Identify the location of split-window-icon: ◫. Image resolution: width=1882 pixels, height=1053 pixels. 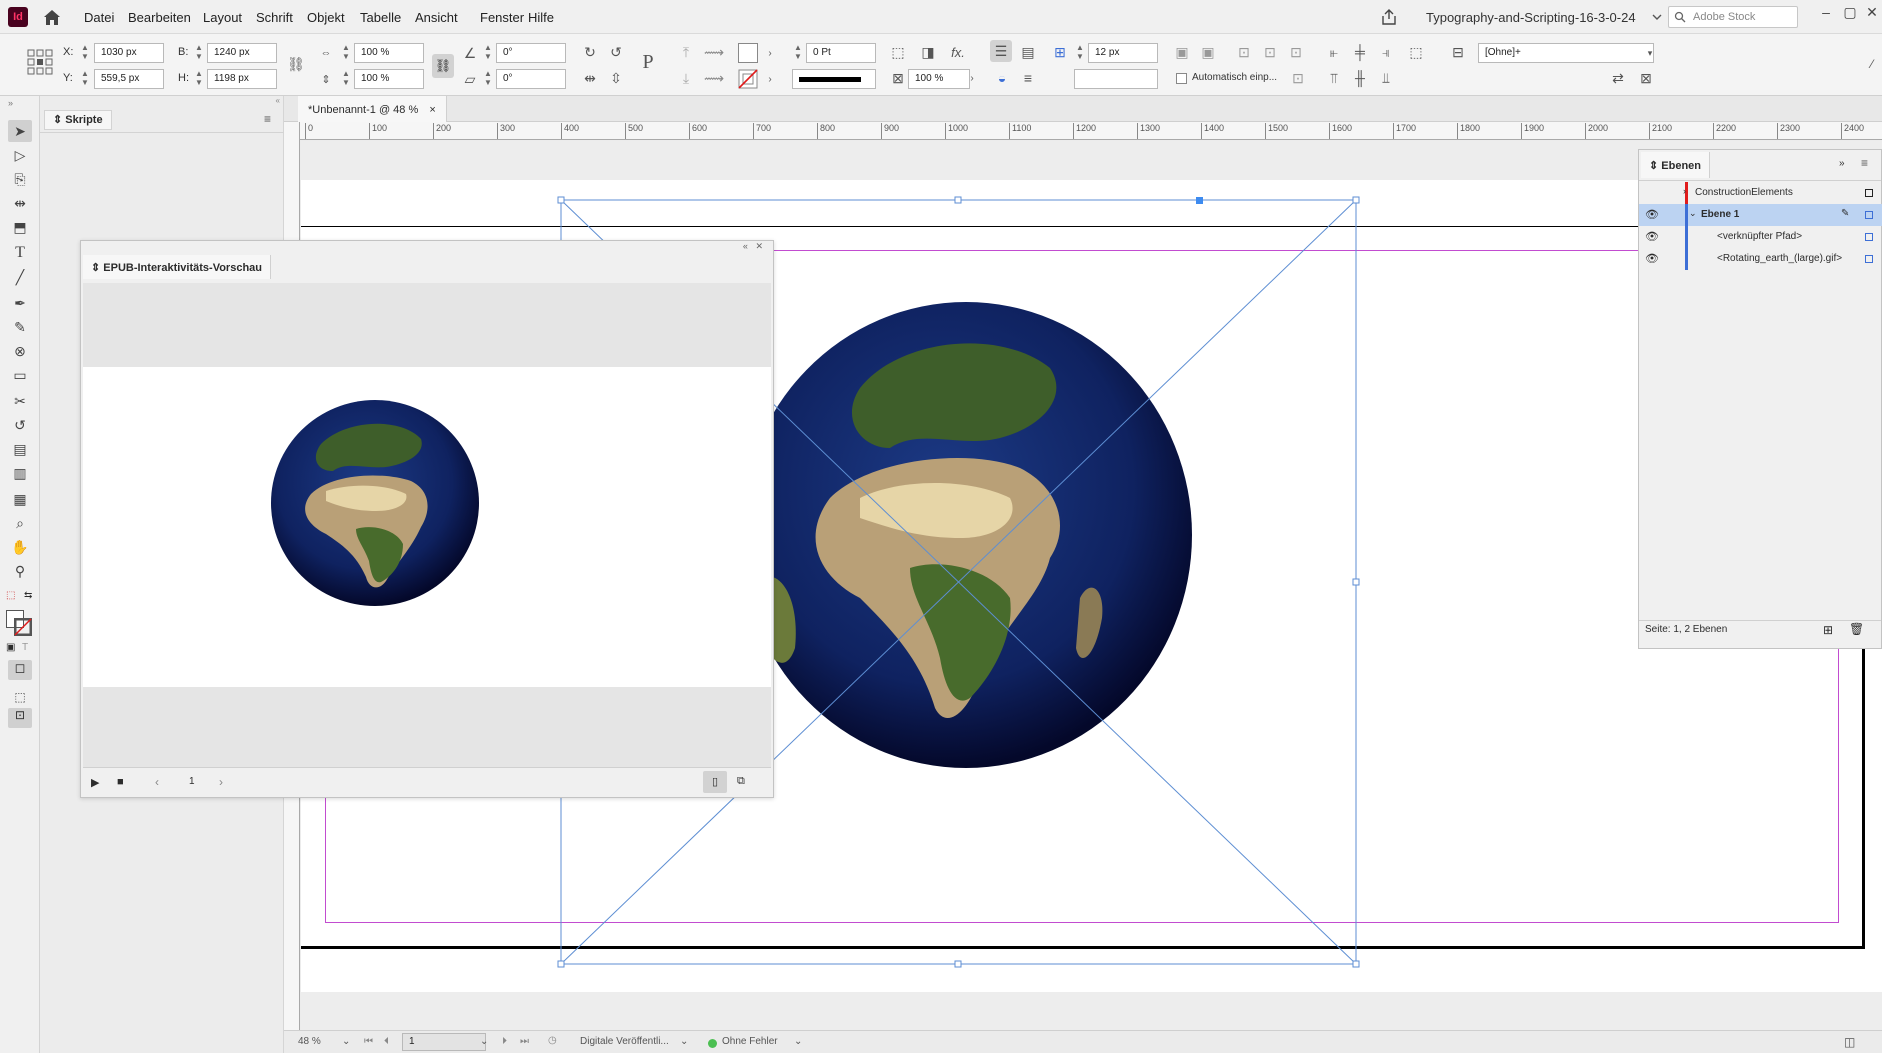
(1849, 1042).